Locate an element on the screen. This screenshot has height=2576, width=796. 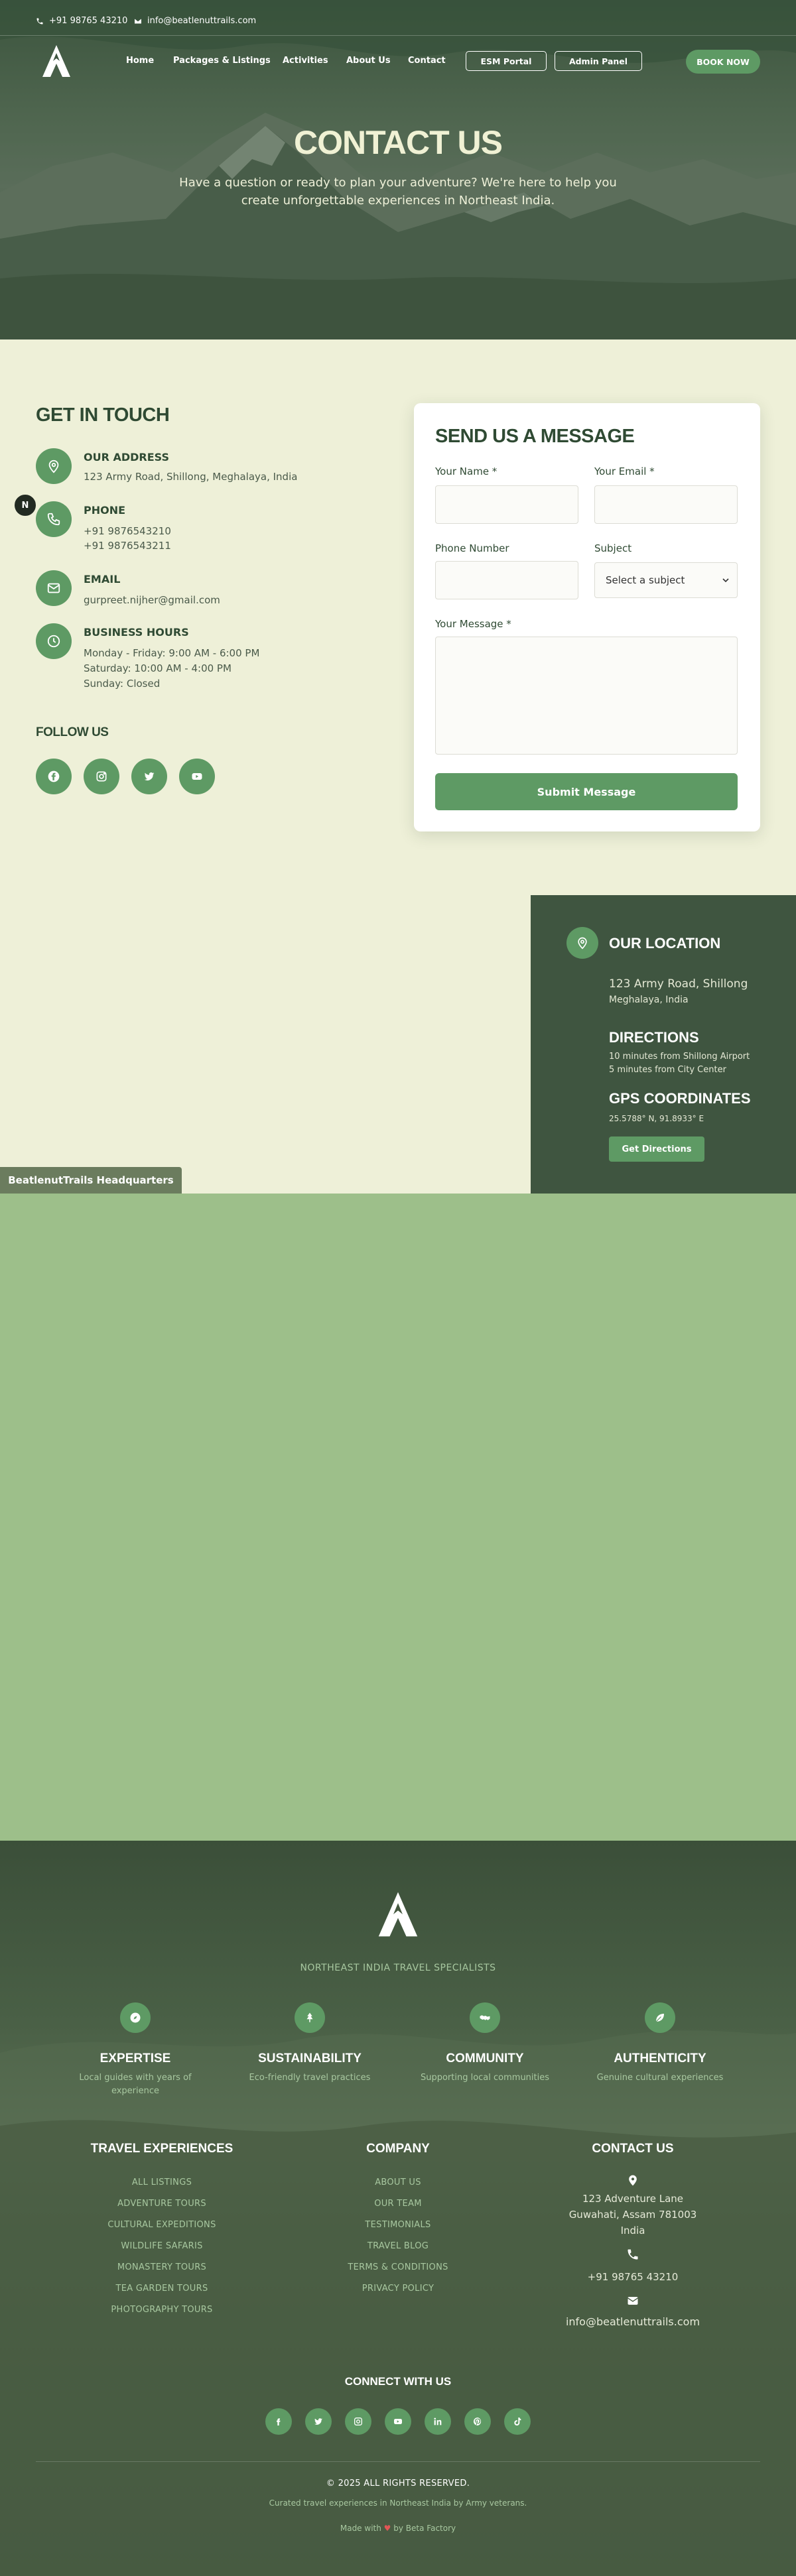
admin-panel-button: Admin Panel is located at coordinates (599, 61).